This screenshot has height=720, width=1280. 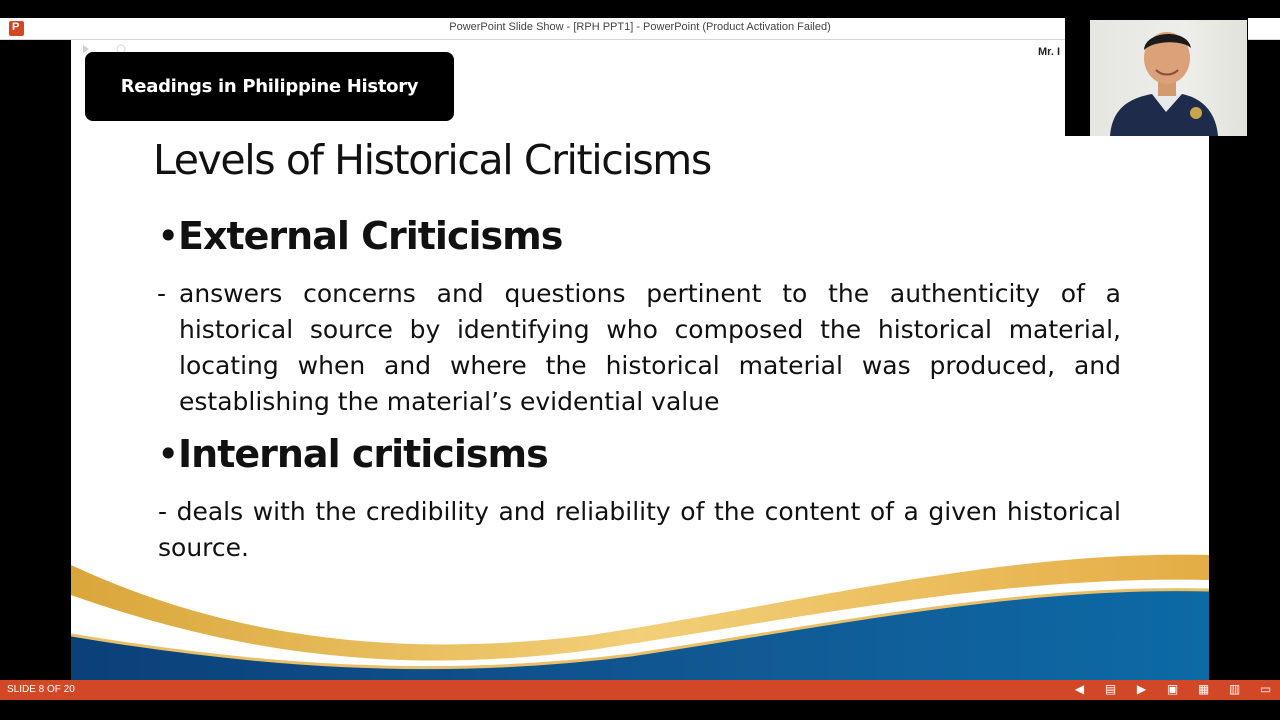 I want to click on course-banner-text: Readings in Philippine History, so click(x=269, y=86).